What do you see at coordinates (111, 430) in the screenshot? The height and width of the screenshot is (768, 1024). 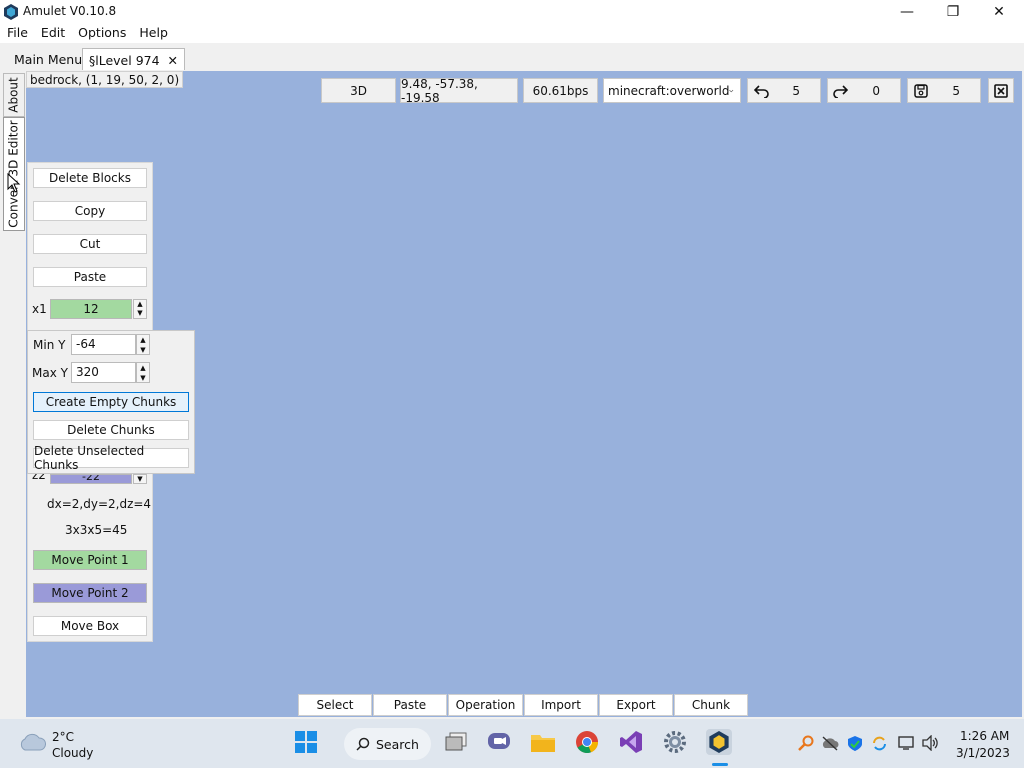 I see `delete-chunks-button: Delete Chunks` at bounding box center [111, 430].